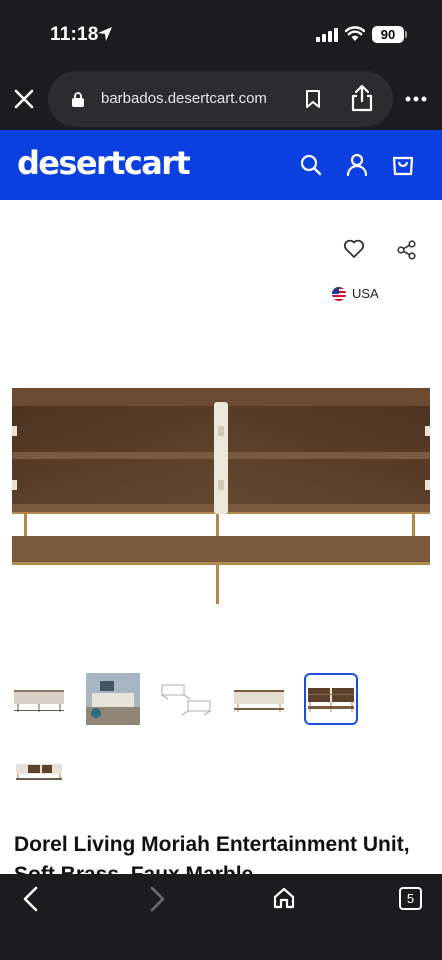 This screenshot has width=442, height=960. Describe the element at coordinates (355, 33) in the screenshot. I see `wifi-icon` at that location.